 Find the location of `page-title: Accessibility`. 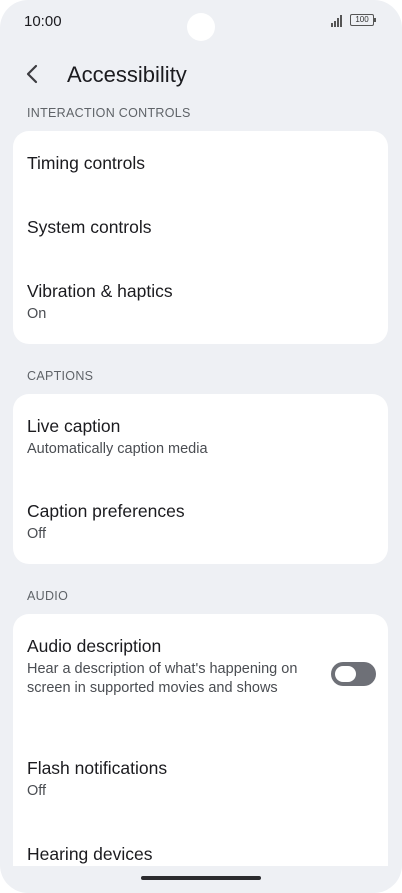

page-title: Accessibility is located at coordinates (127, 74).